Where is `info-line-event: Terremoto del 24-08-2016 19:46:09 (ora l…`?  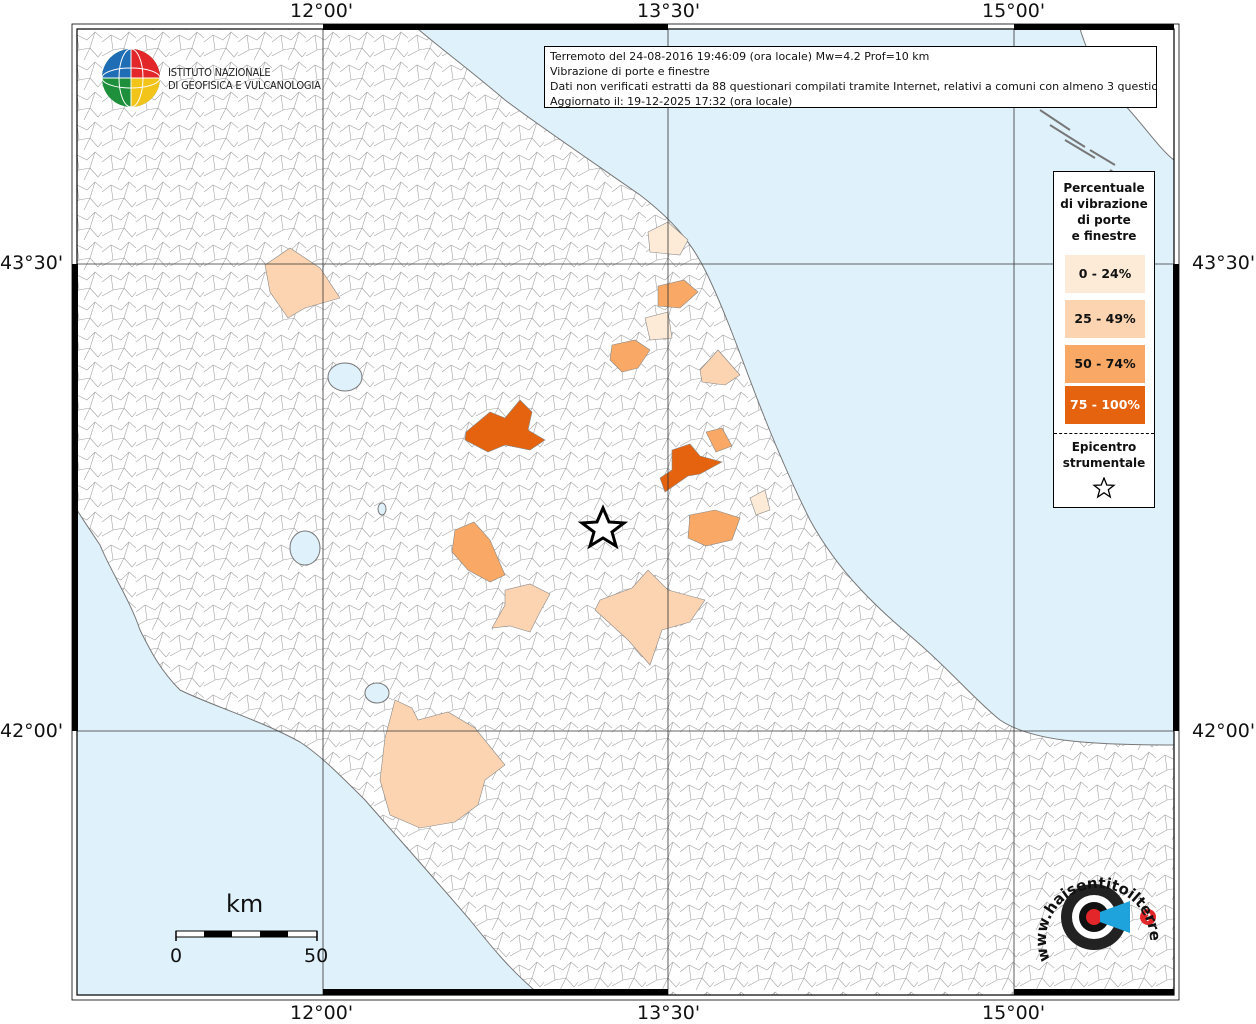 info-line-event: Terremoto del 24-08-2016 19:46:09 (ora l… is located at coordinates (740, 56).